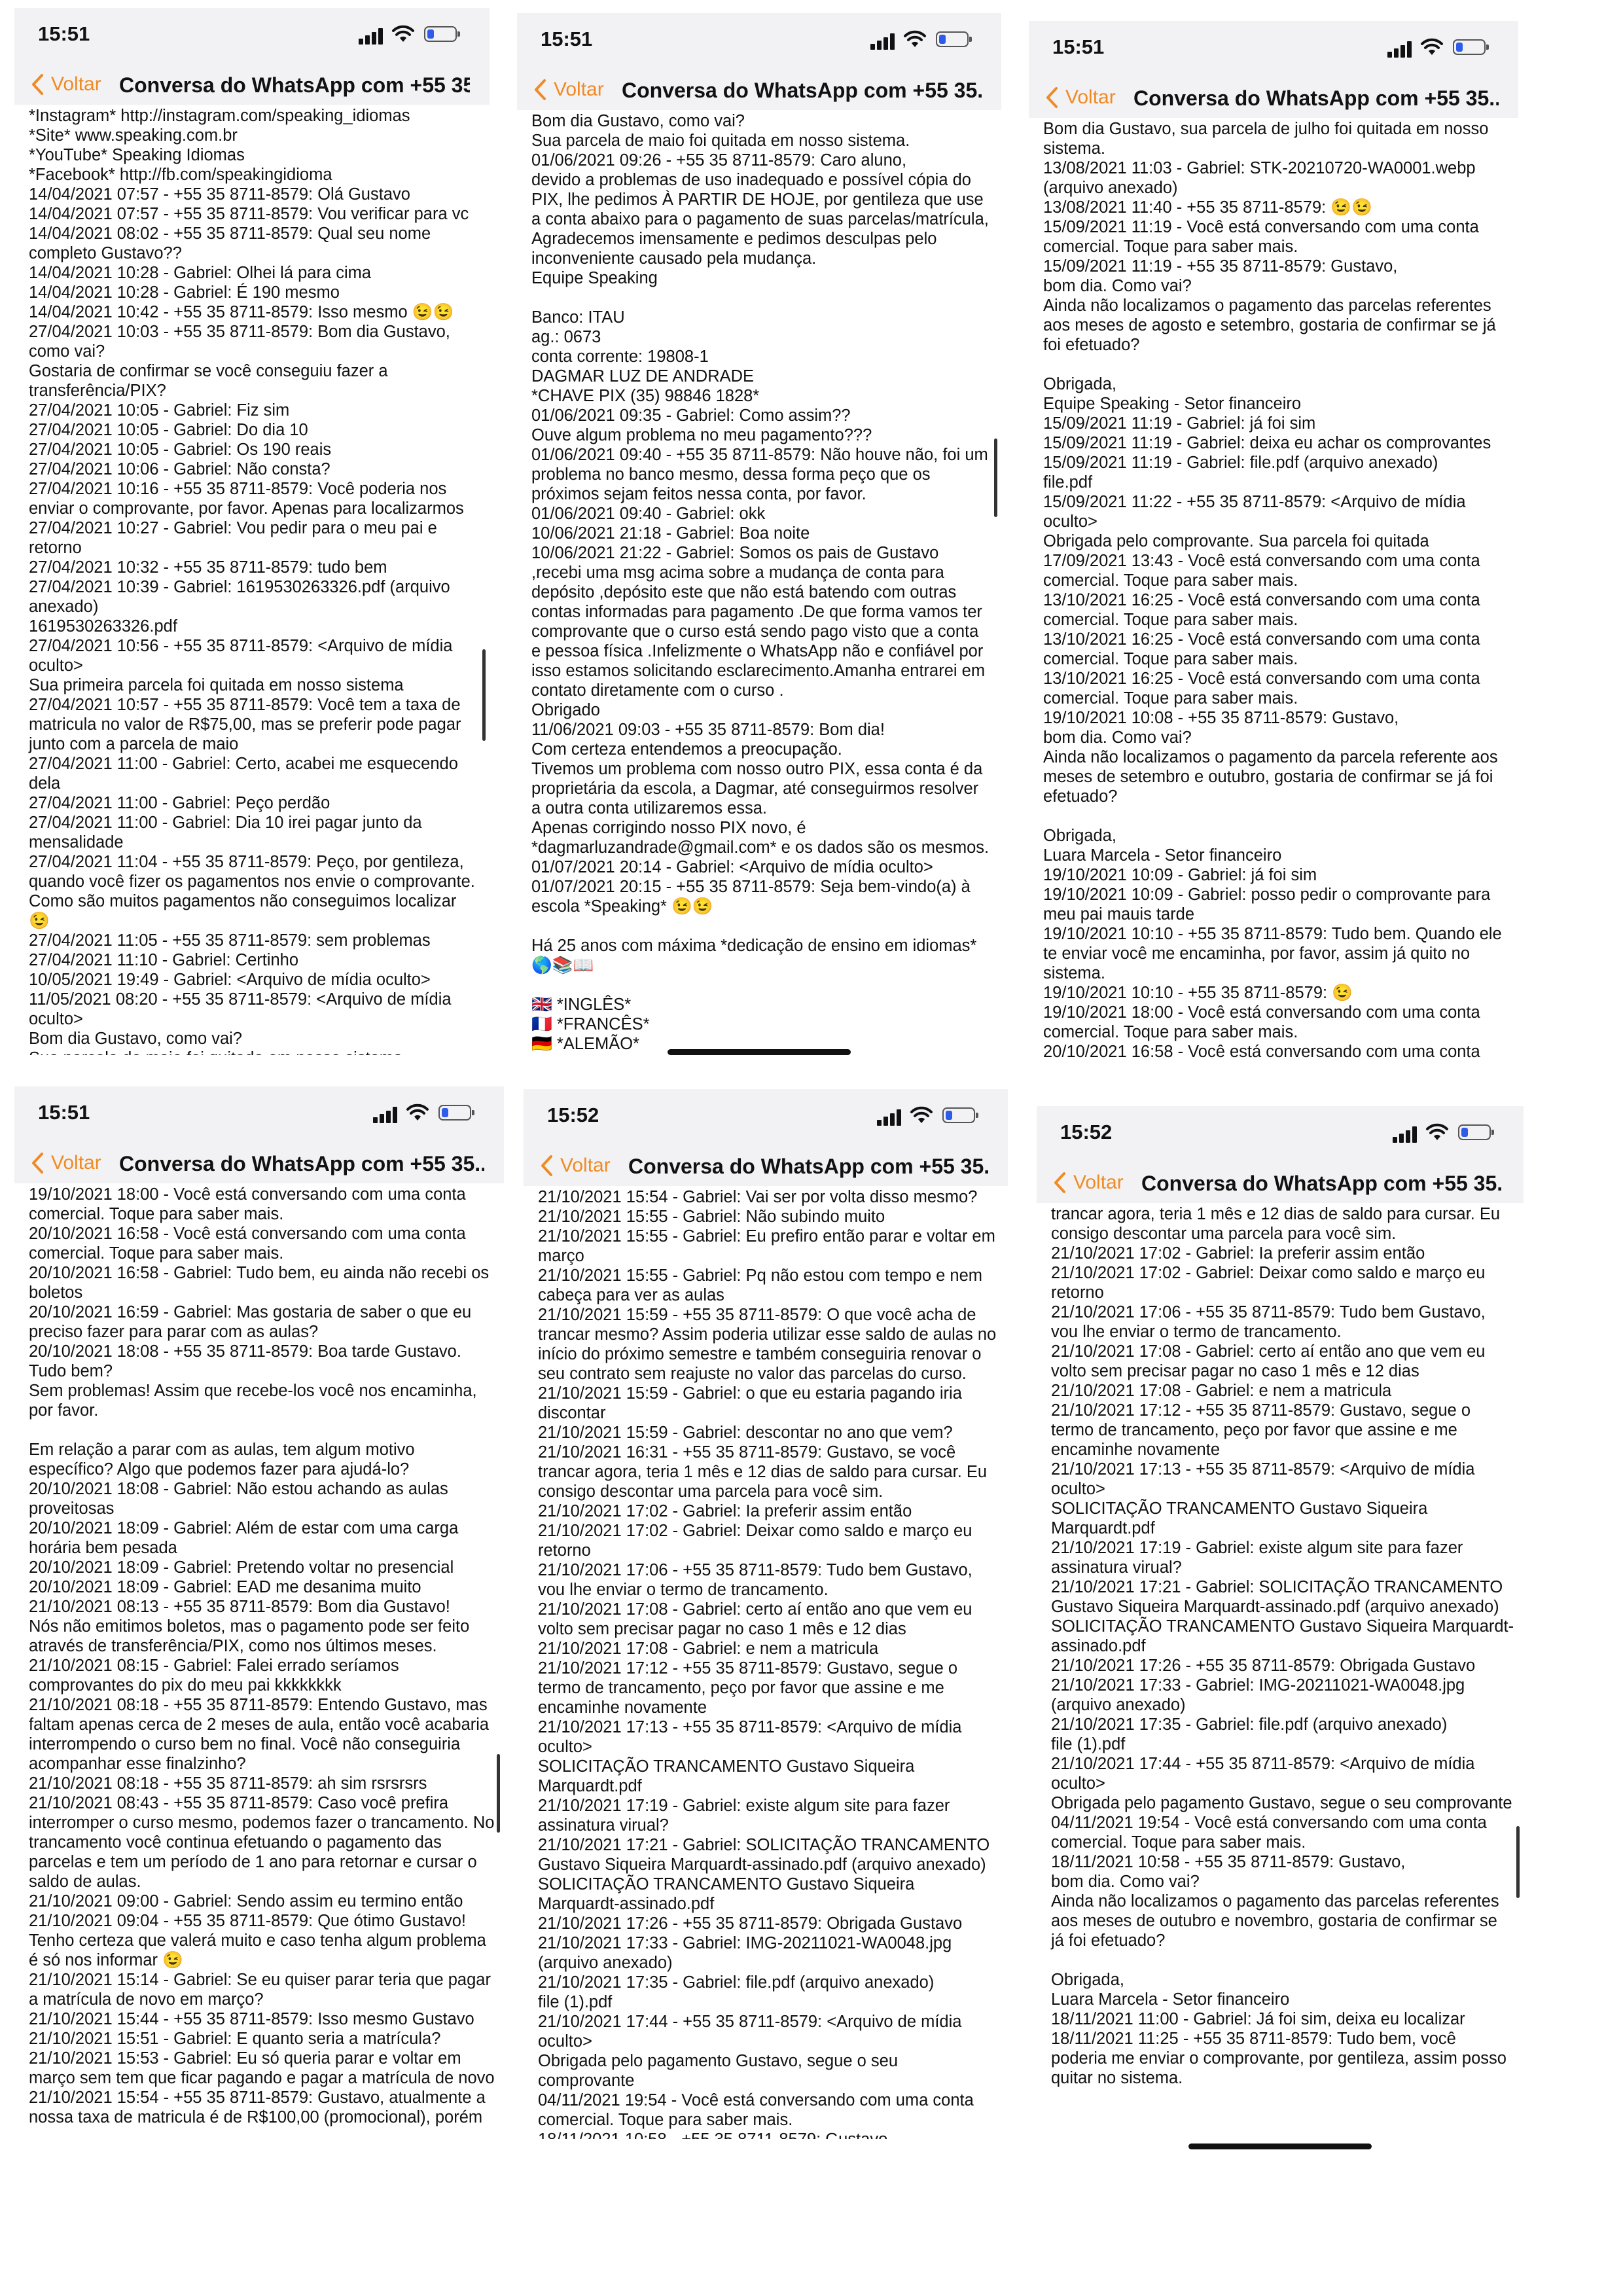  What do you see at coordinates (1068, 482) in the screenshot?
I see `chat-line: file.pdf` at bounding box center [1068, 482].